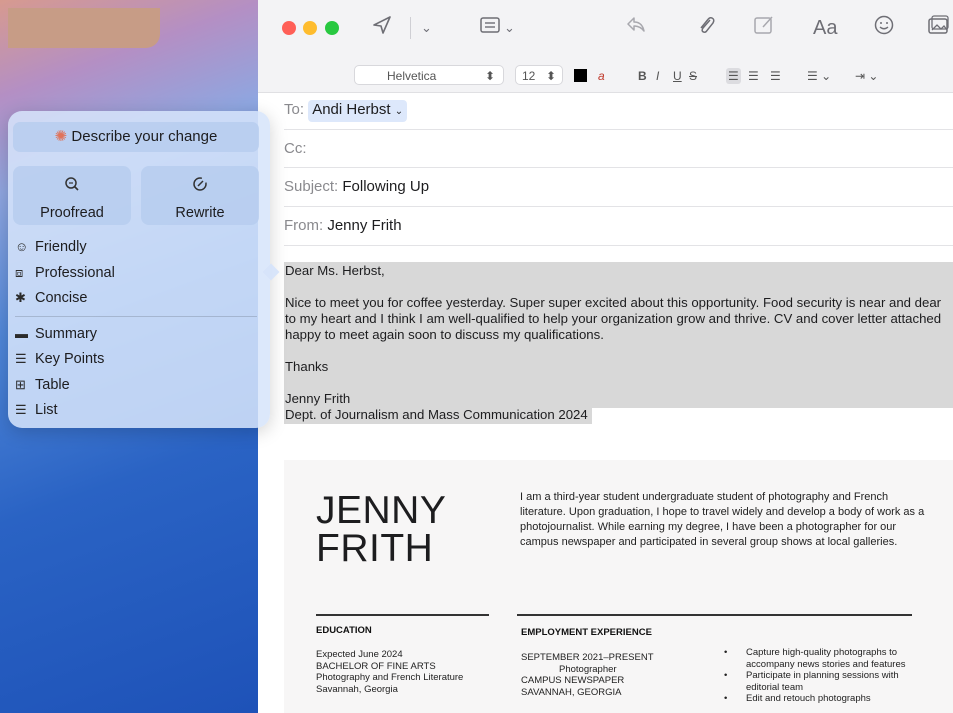  I want to click on rewrite-label: Rewrite, so click(200, 213).